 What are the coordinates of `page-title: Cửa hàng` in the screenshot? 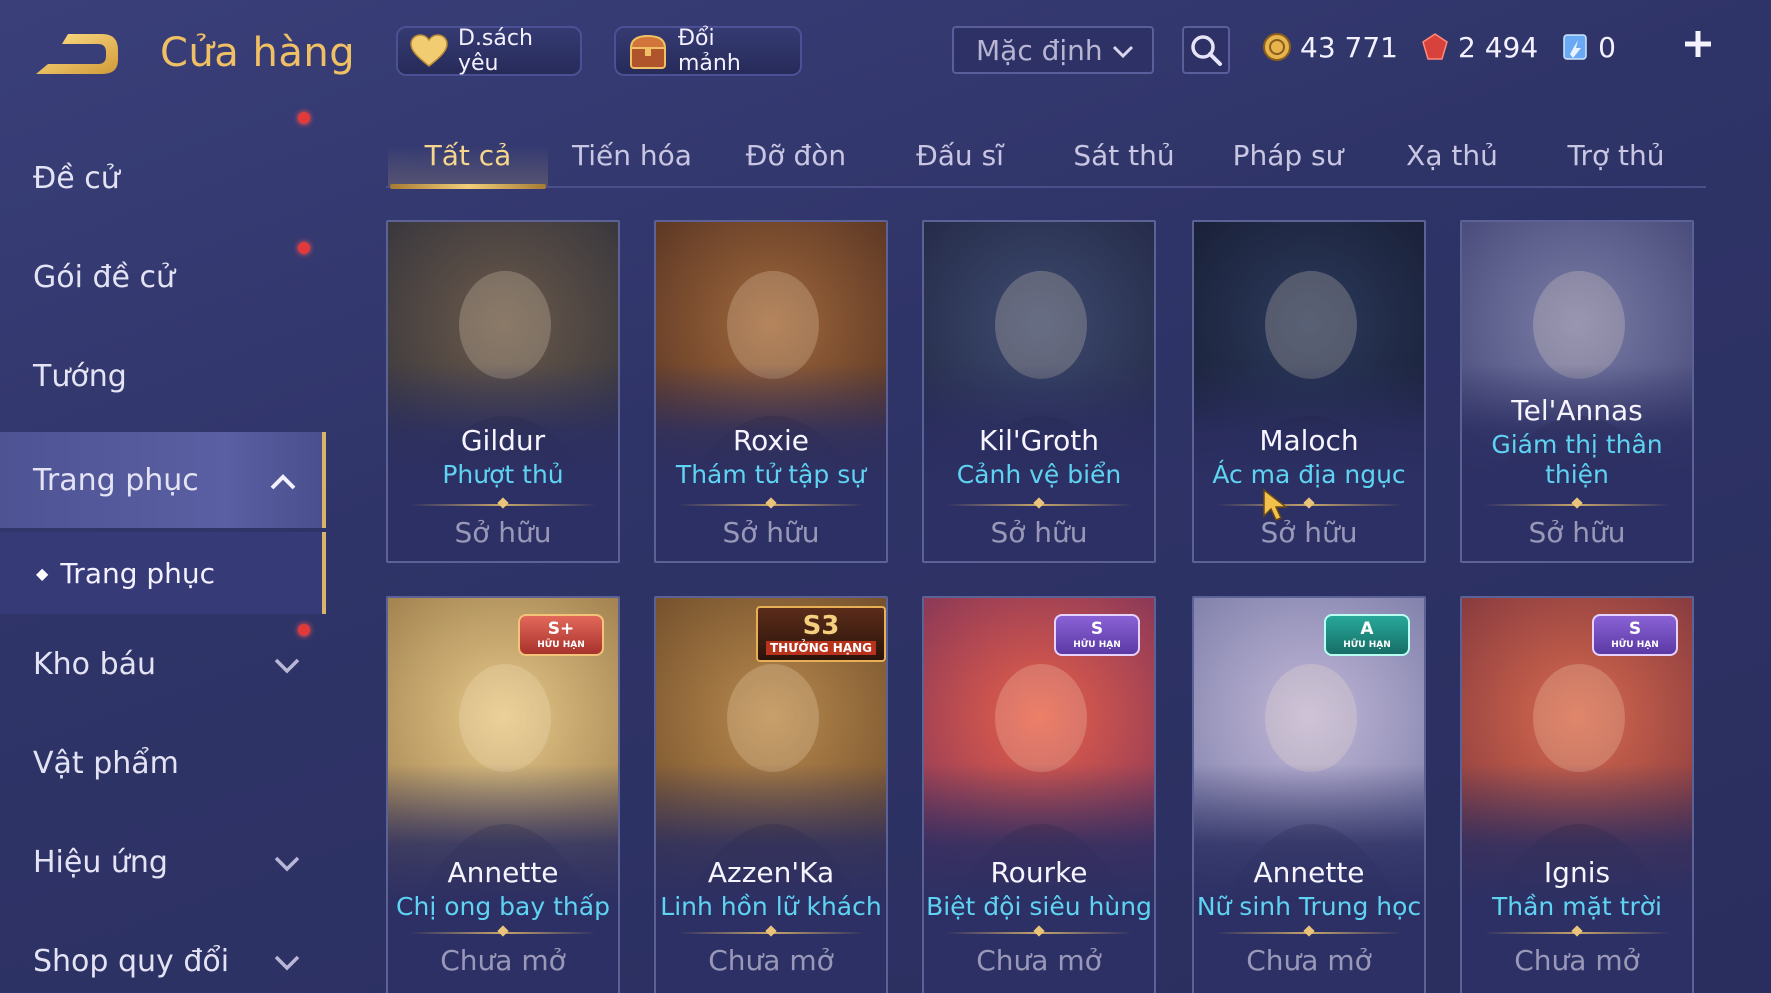 It's located at (258, 53).